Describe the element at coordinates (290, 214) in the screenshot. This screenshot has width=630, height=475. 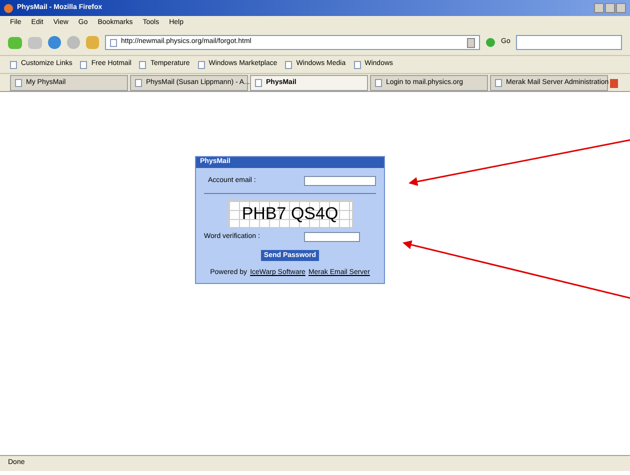
I see `captcha-image: PHB7 QS4Q` at that location.